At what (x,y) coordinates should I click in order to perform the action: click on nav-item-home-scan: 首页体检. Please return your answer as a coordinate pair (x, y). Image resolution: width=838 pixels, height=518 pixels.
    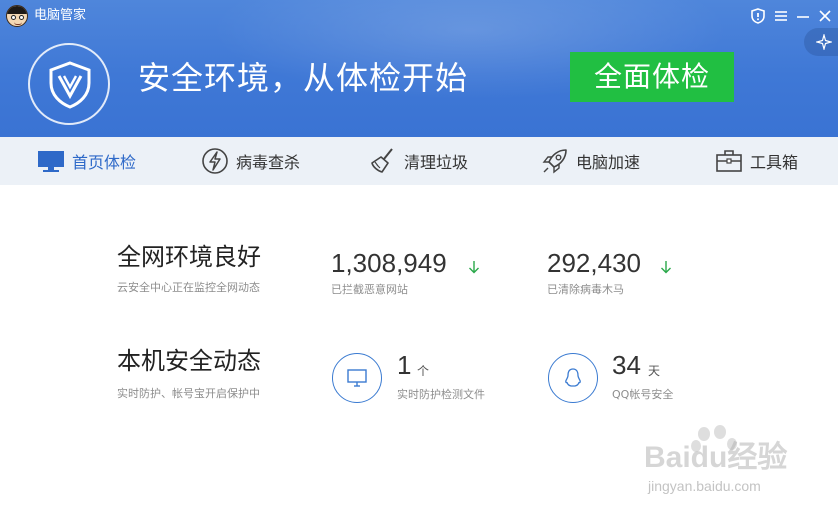
    Looking at the image, I should click on (86, 161).